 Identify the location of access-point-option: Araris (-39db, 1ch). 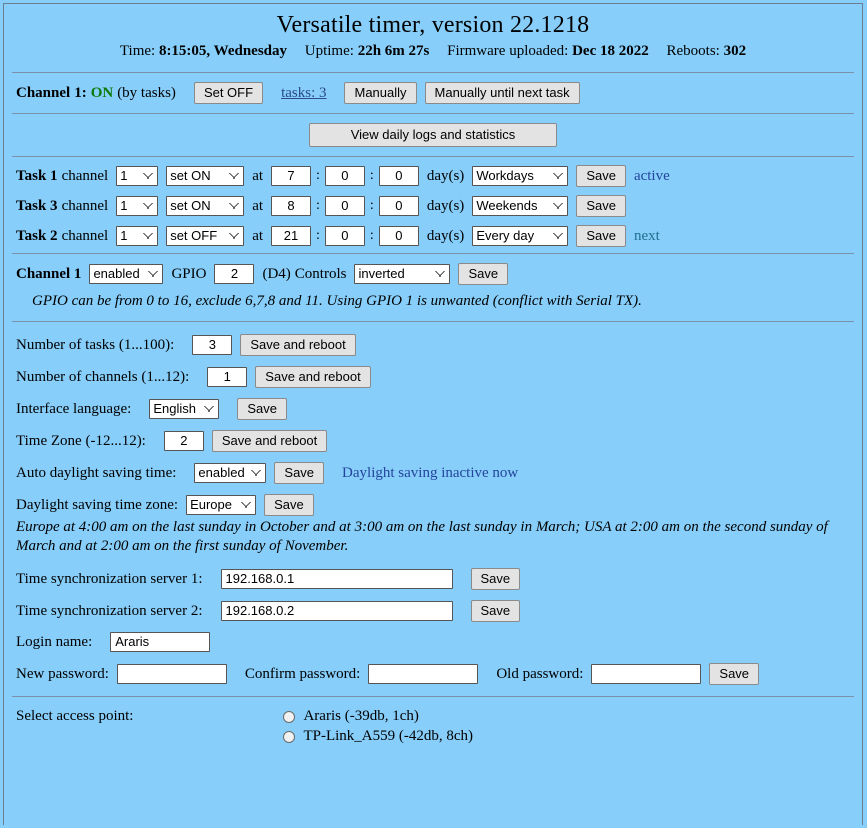
(378, 718).